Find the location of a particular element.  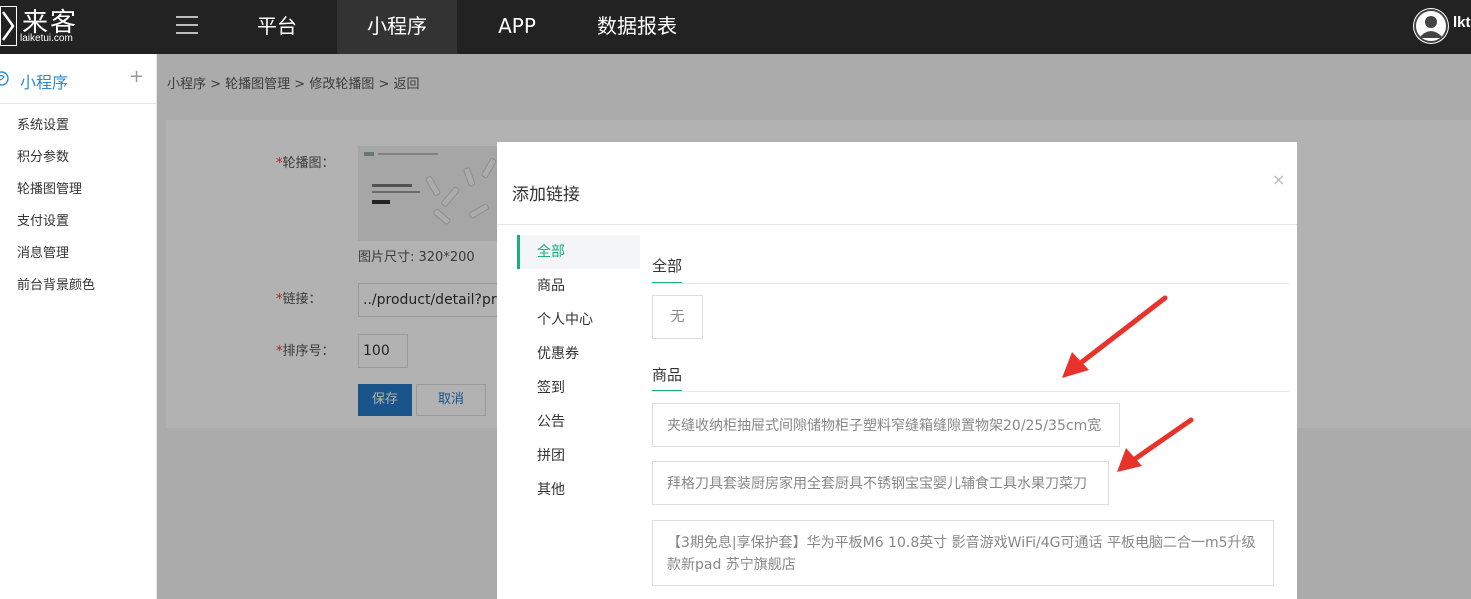

nav-platform: 平台 is located at coordinates (277, 27).